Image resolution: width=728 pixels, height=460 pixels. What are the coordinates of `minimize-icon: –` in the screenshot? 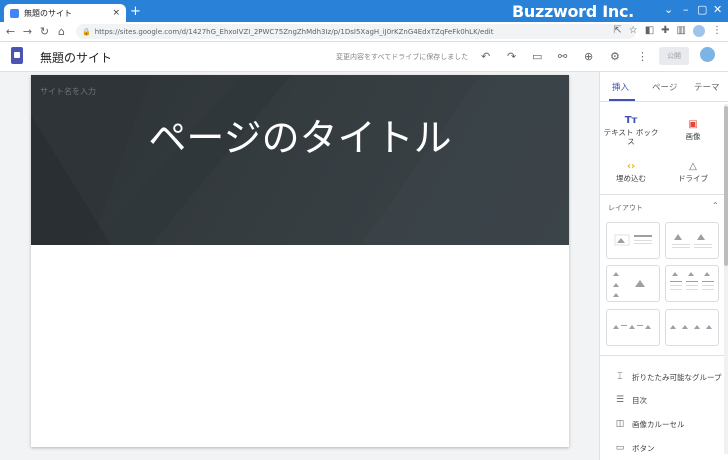 It's located at (686, 9).